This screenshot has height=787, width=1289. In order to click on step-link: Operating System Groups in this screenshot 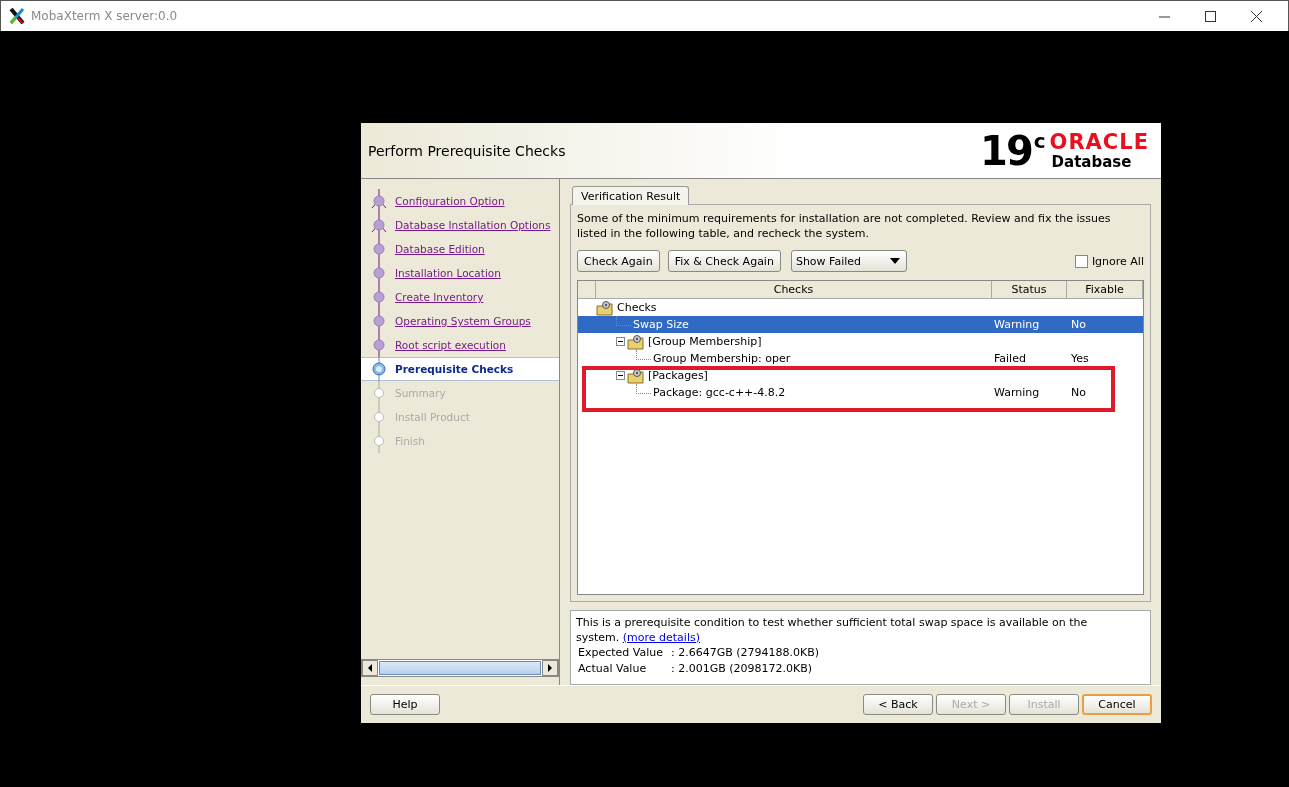, I will do `click(463, 321)`.